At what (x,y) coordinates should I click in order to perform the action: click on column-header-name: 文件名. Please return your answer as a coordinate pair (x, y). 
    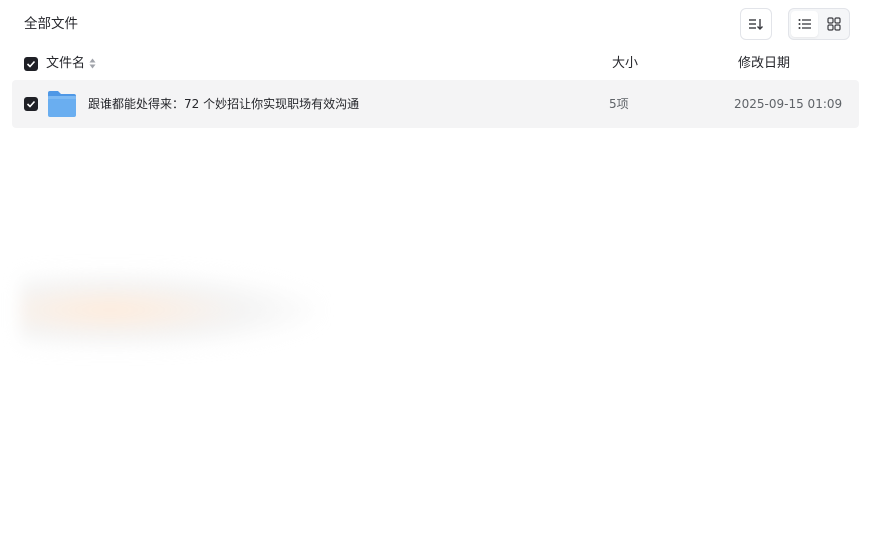
    Looking at the image, I should click on (65, 64).